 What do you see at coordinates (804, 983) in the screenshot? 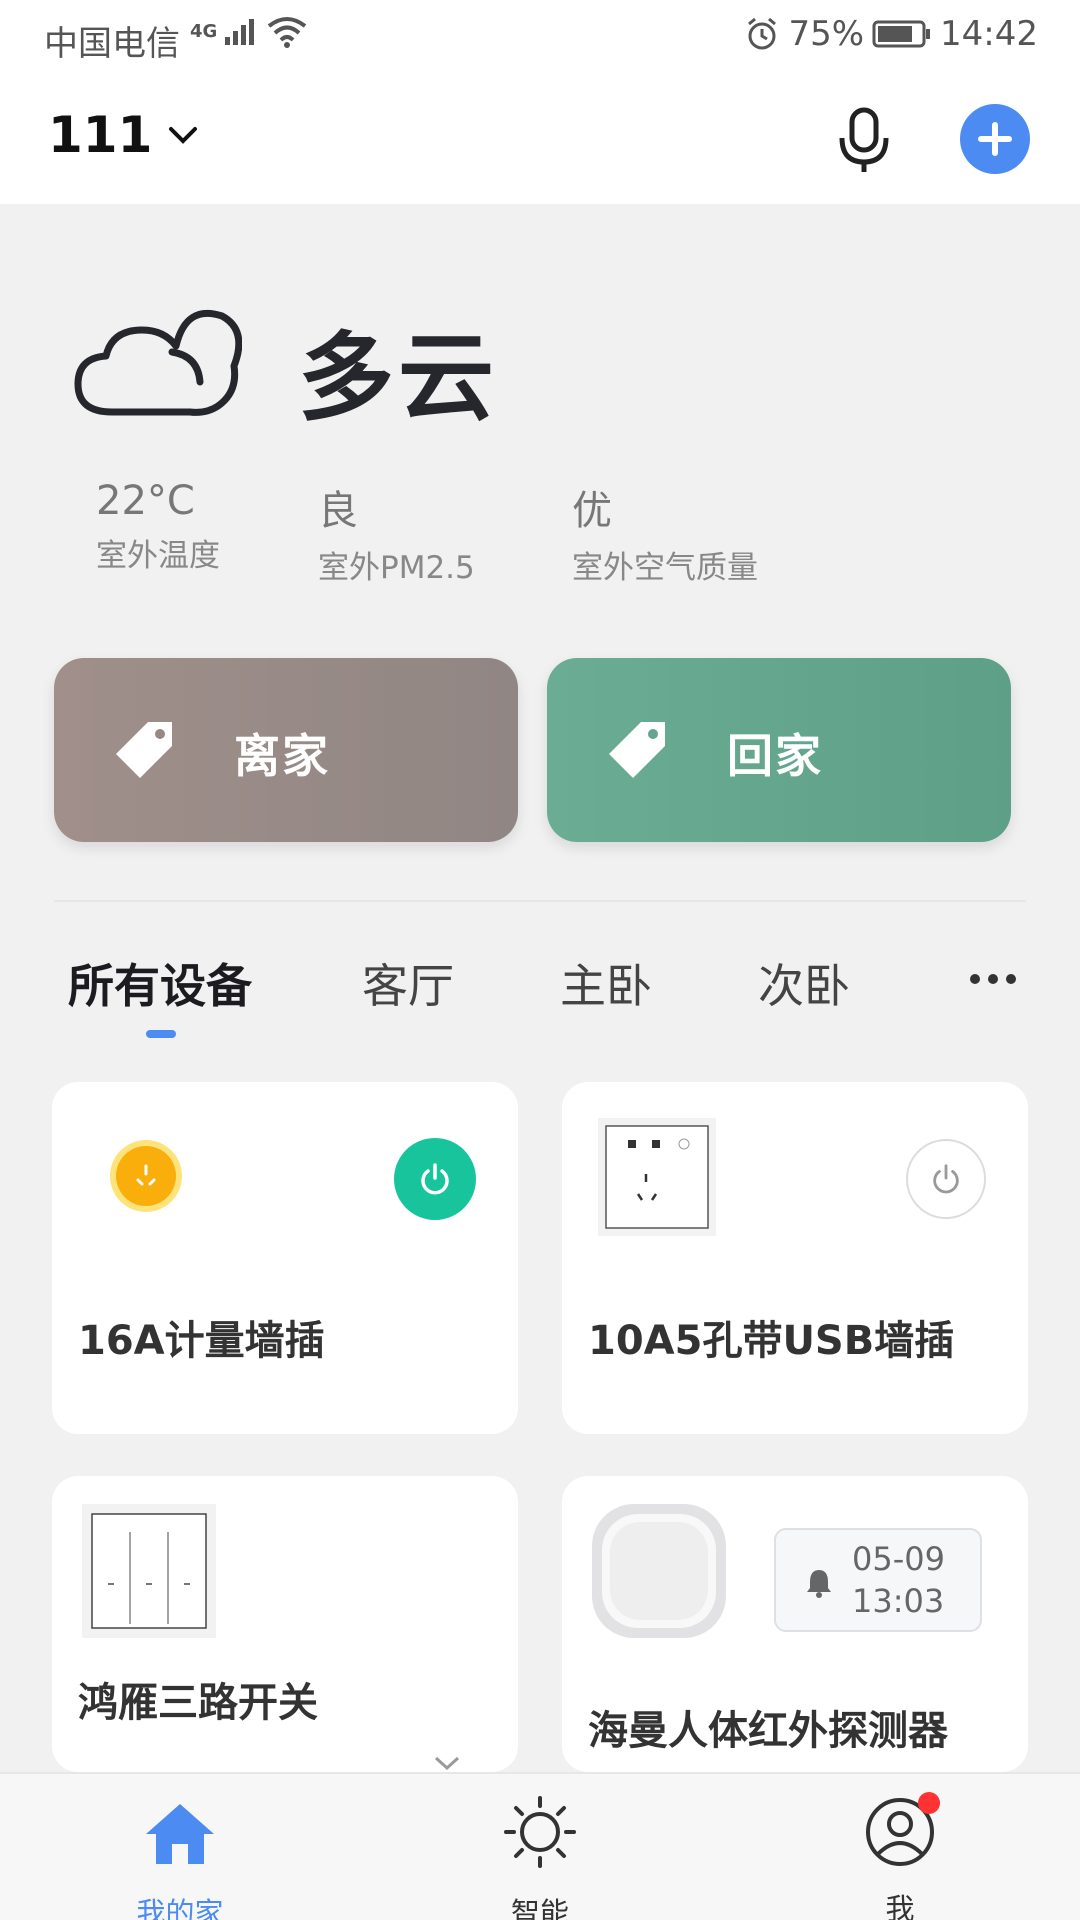
I see `tab-second-bedroom: 次卧` at bounding box center [804, 983].